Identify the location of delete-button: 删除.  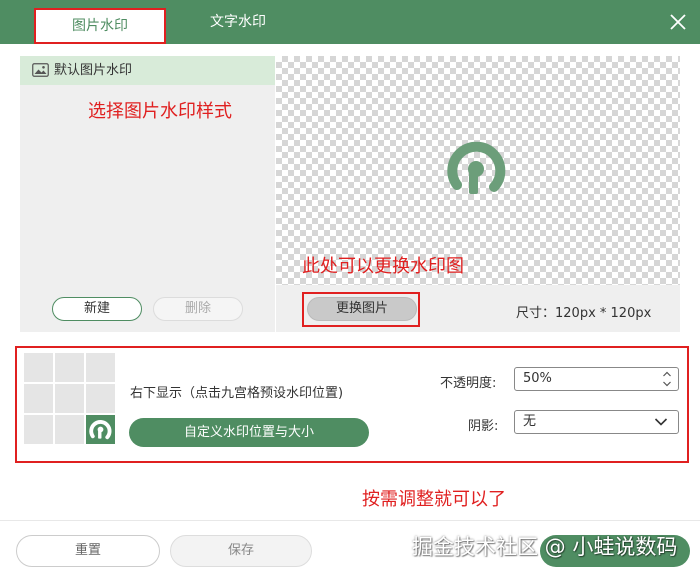
(198, 309).